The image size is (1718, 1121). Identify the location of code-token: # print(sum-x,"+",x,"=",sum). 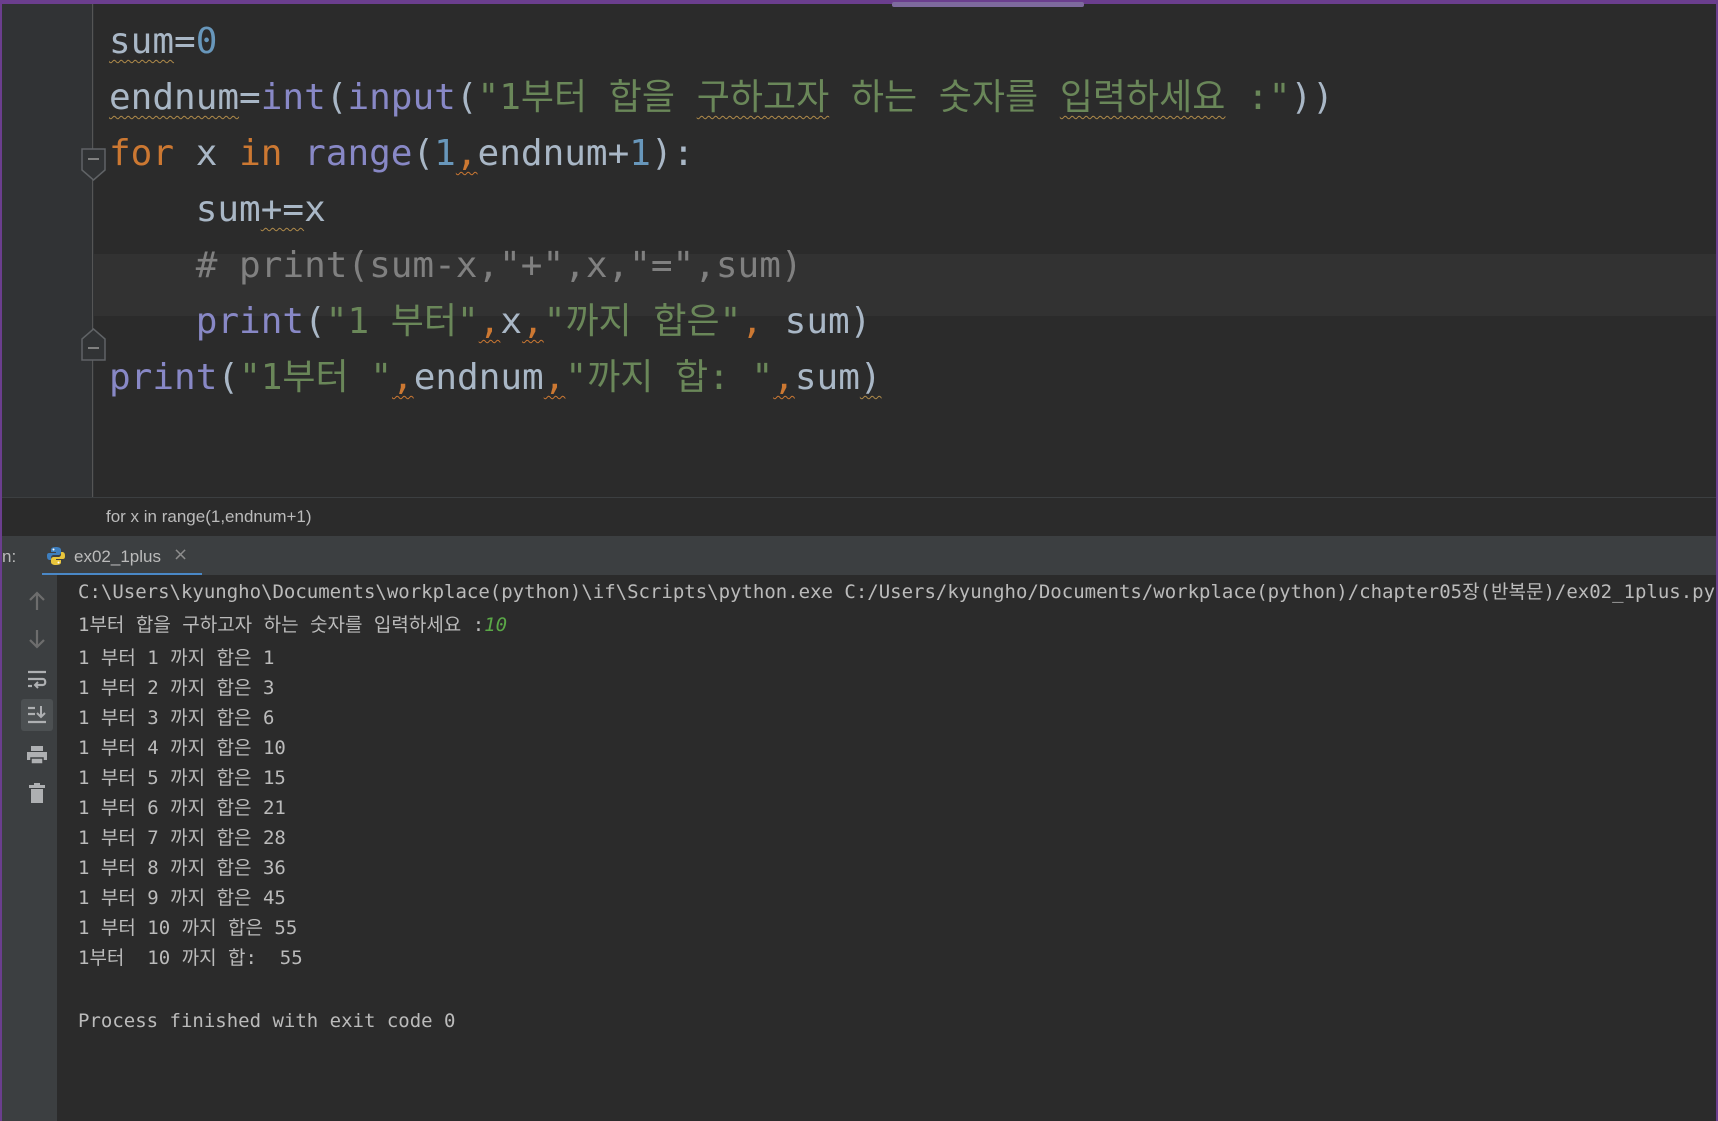
(456, 265).